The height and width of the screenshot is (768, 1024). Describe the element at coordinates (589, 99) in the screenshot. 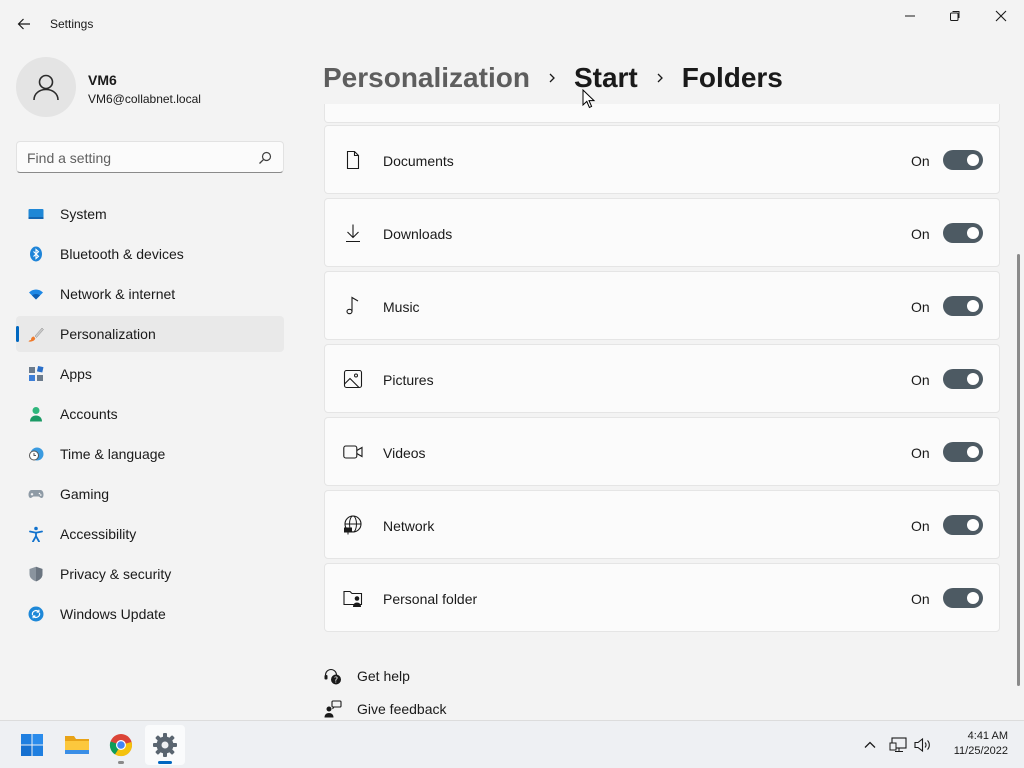

I see `mouse-cursor-icon` at that location.